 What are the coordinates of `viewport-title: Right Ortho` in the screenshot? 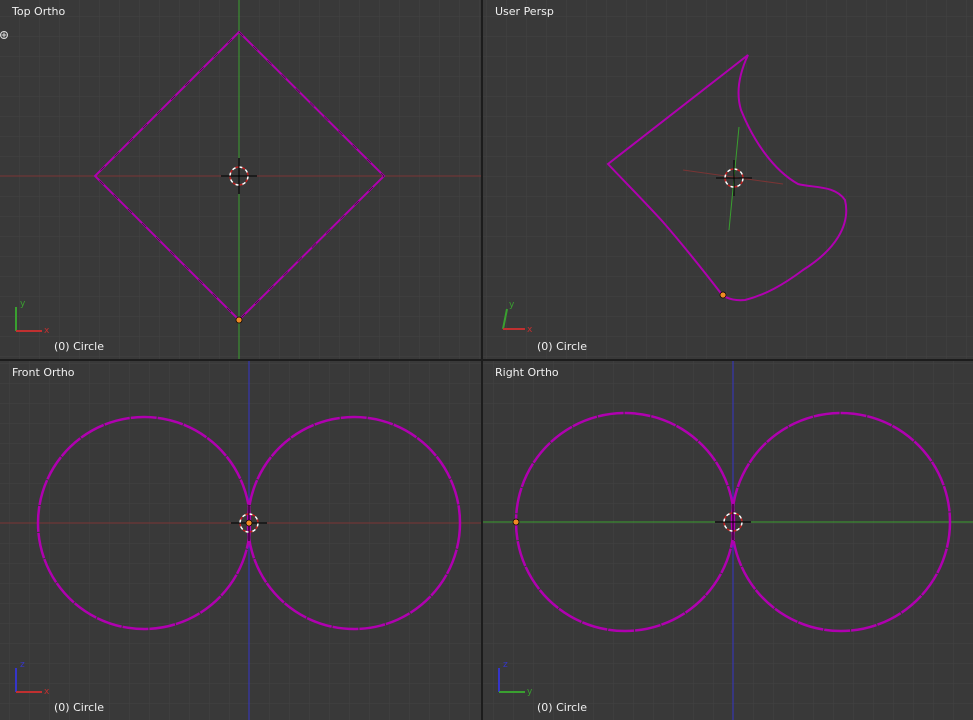 It's located at (527, 372).